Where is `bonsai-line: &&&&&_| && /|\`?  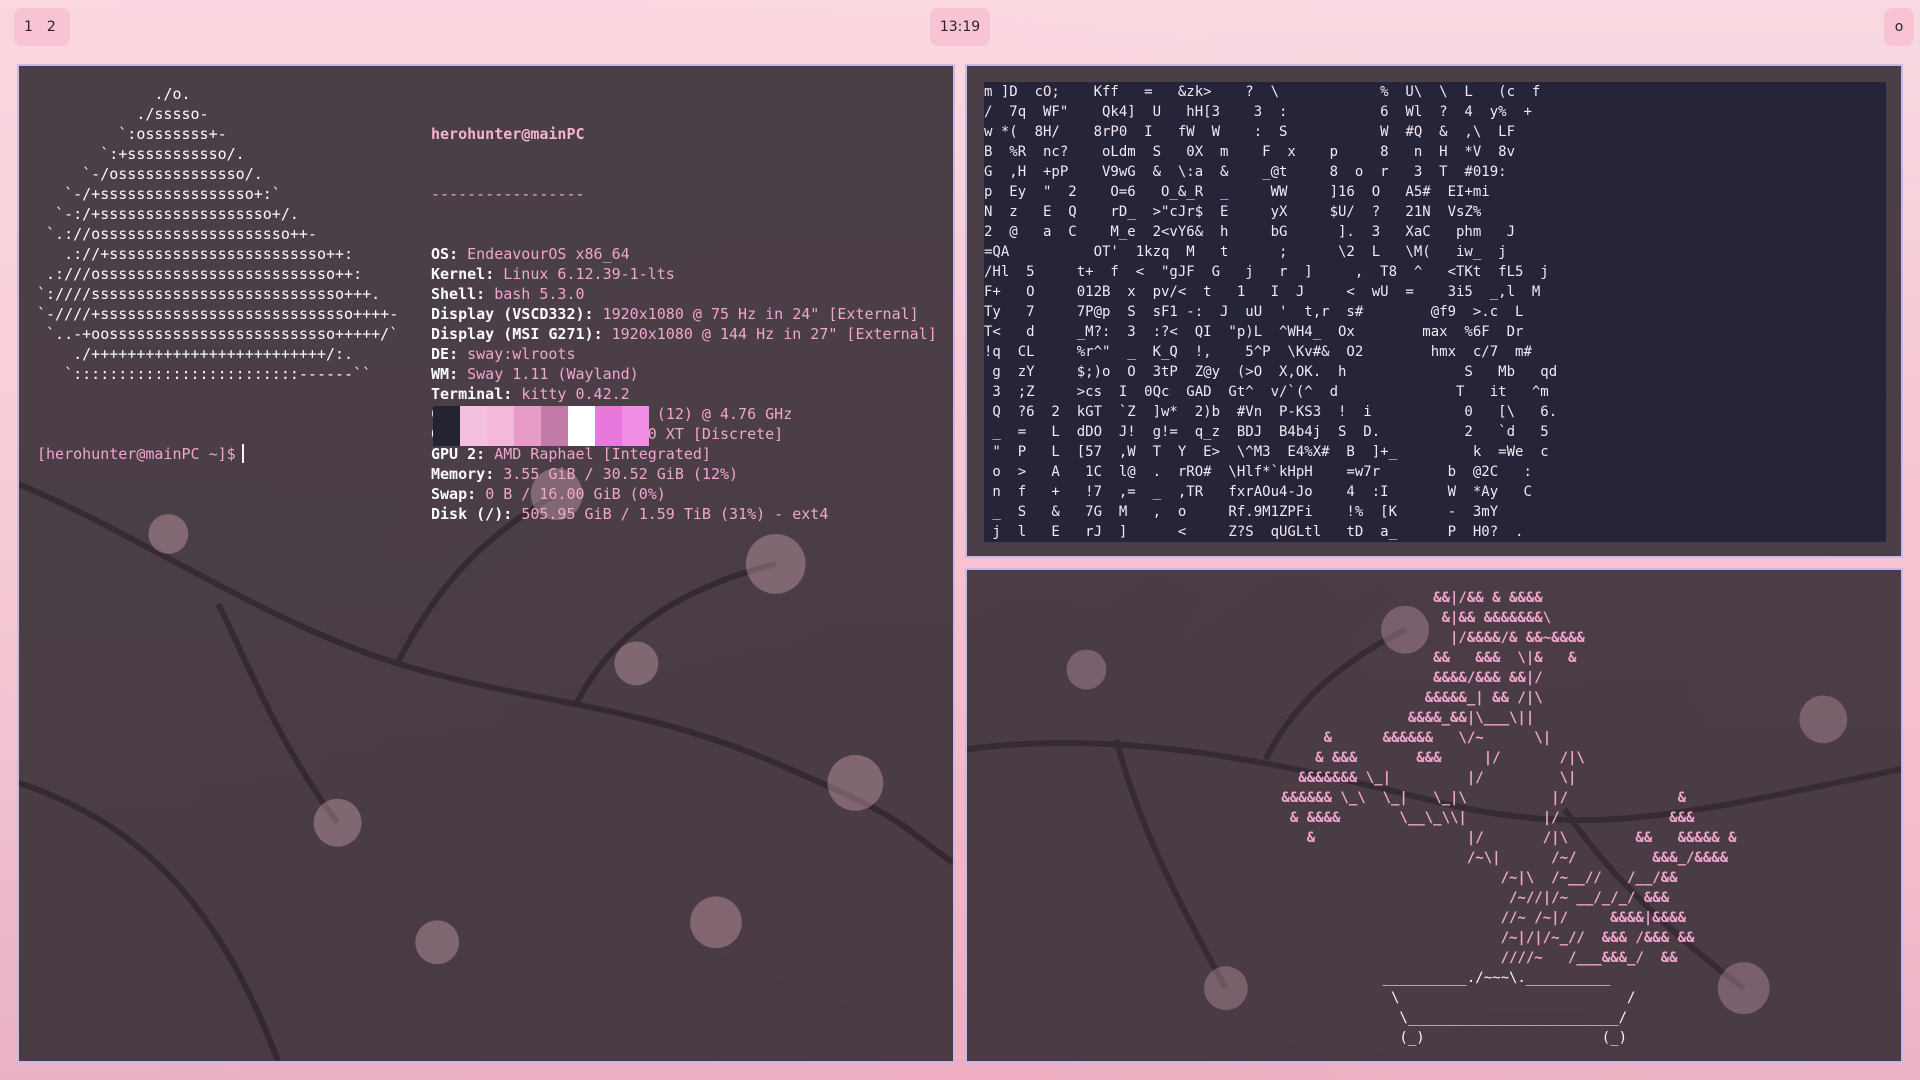
bonsai-line: &&&&&_| && /|\ is located at coordinates (1378, 698).